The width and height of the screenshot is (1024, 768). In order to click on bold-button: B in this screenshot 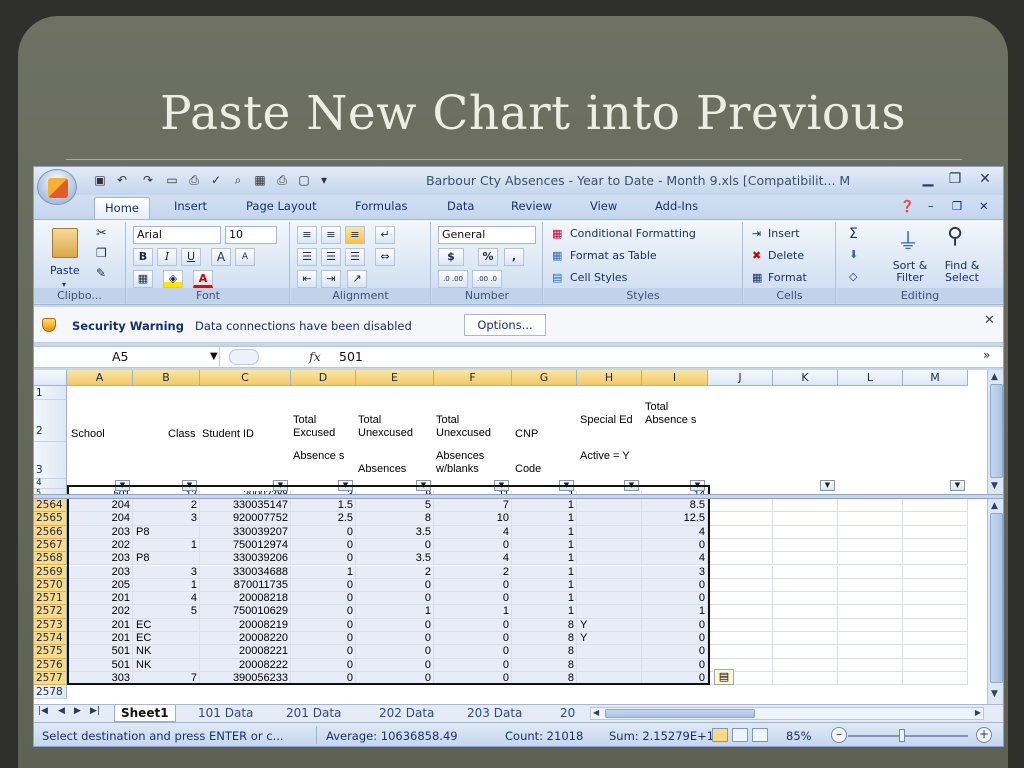, I will do `click(143, 257)`.